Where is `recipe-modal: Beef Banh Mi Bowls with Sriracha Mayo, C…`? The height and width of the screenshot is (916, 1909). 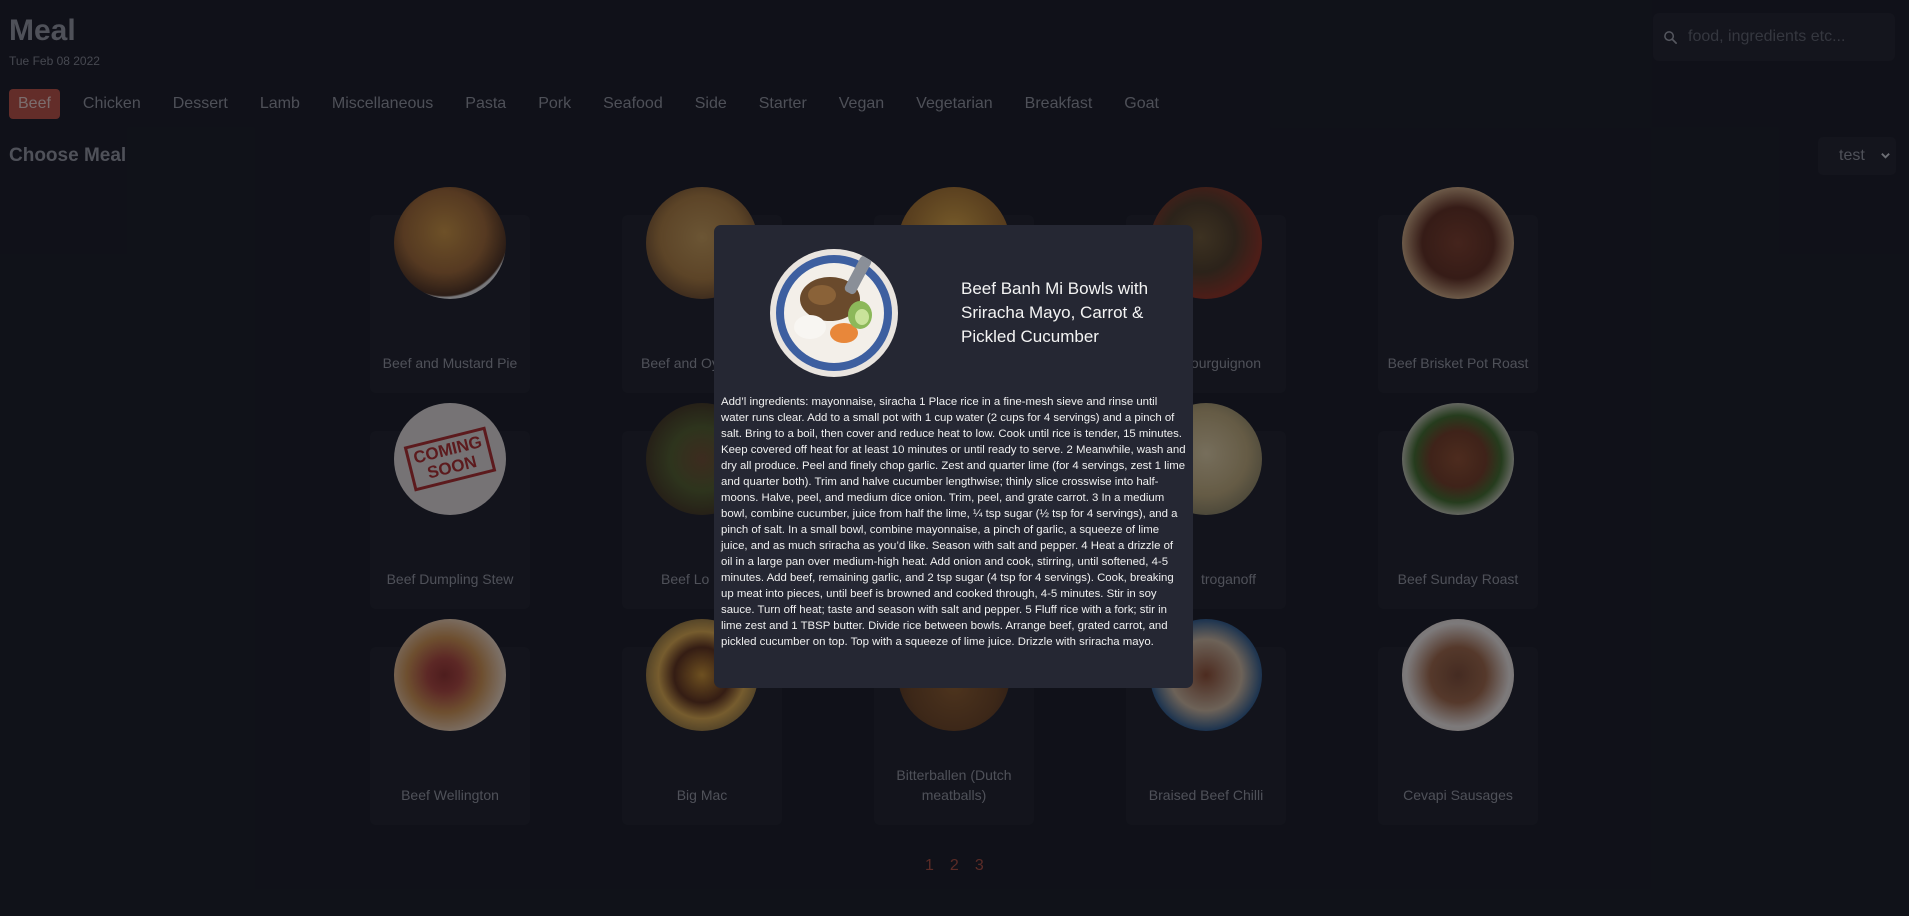 recipe-modal: Beef Banh Mi Bowls with Sriracha Mayo, C… is located at coordinates (953, 456).